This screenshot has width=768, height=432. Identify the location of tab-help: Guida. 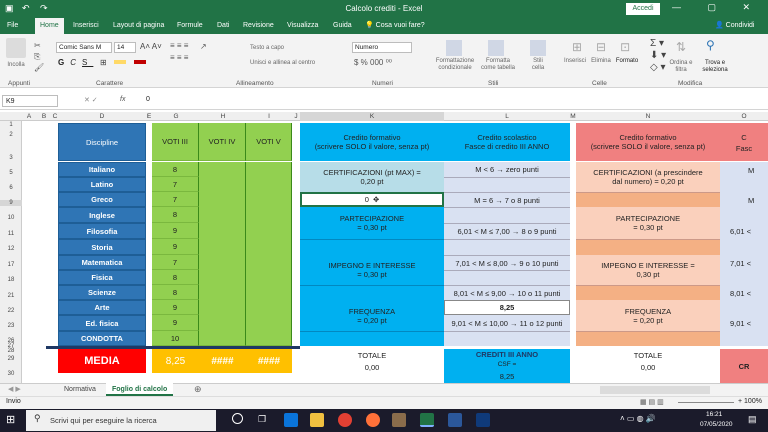
(342, 26).